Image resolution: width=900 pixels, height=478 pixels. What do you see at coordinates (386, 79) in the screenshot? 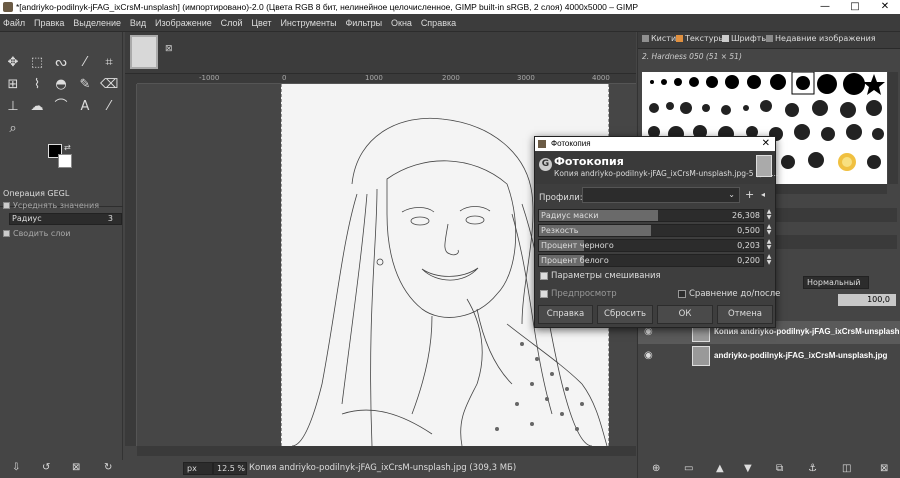
I see `horizontal-ruler: -1000 0 1000 2000 3000 4000` at bounding box center [386, 79].